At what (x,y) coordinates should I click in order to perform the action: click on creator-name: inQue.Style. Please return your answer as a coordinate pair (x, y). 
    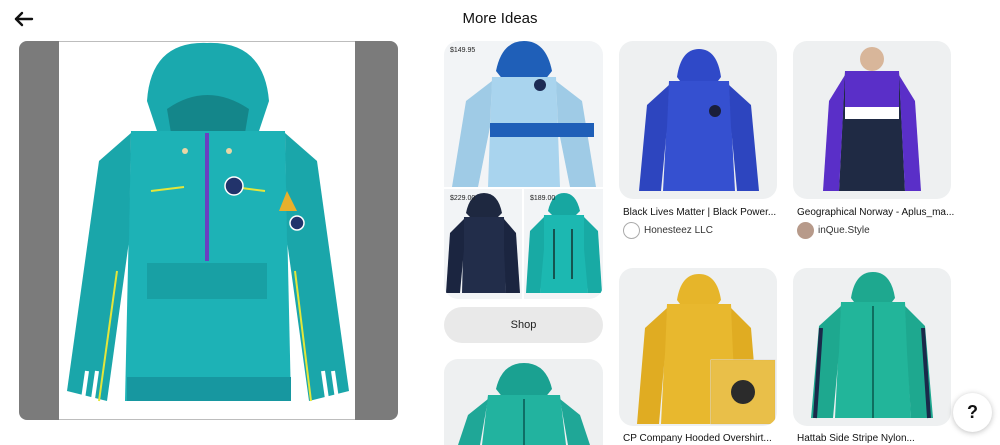
    Looking at the image, I should click on (844, 230).